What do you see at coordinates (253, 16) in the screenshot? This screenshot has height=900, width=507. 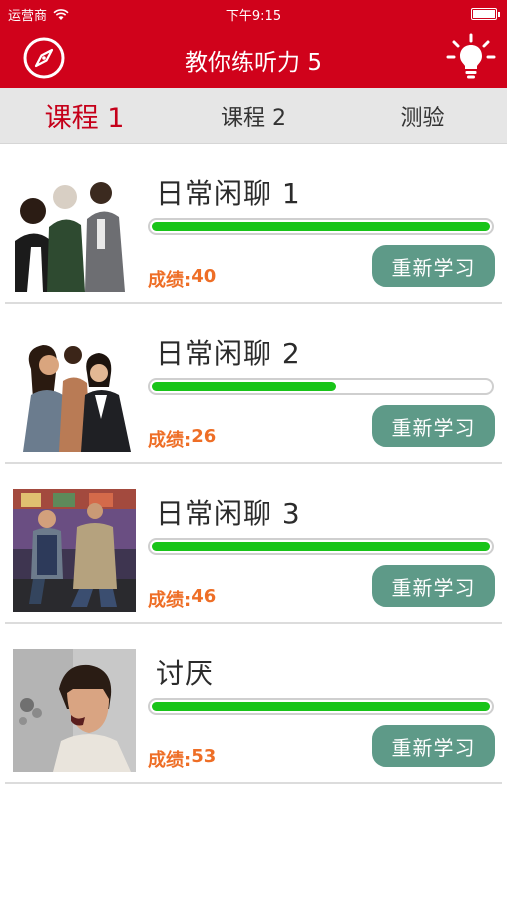 I see `status-time: 下午9:15` at bounding box center [253, 16].